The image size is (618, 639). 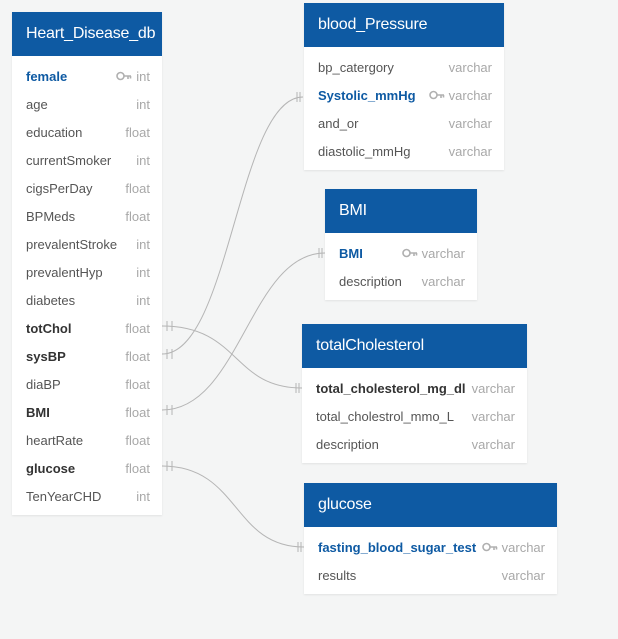 What do you see at coordinates (51, 468) in the screenshot?
I see `field-name: glucose` at bounding box center [51, 468].